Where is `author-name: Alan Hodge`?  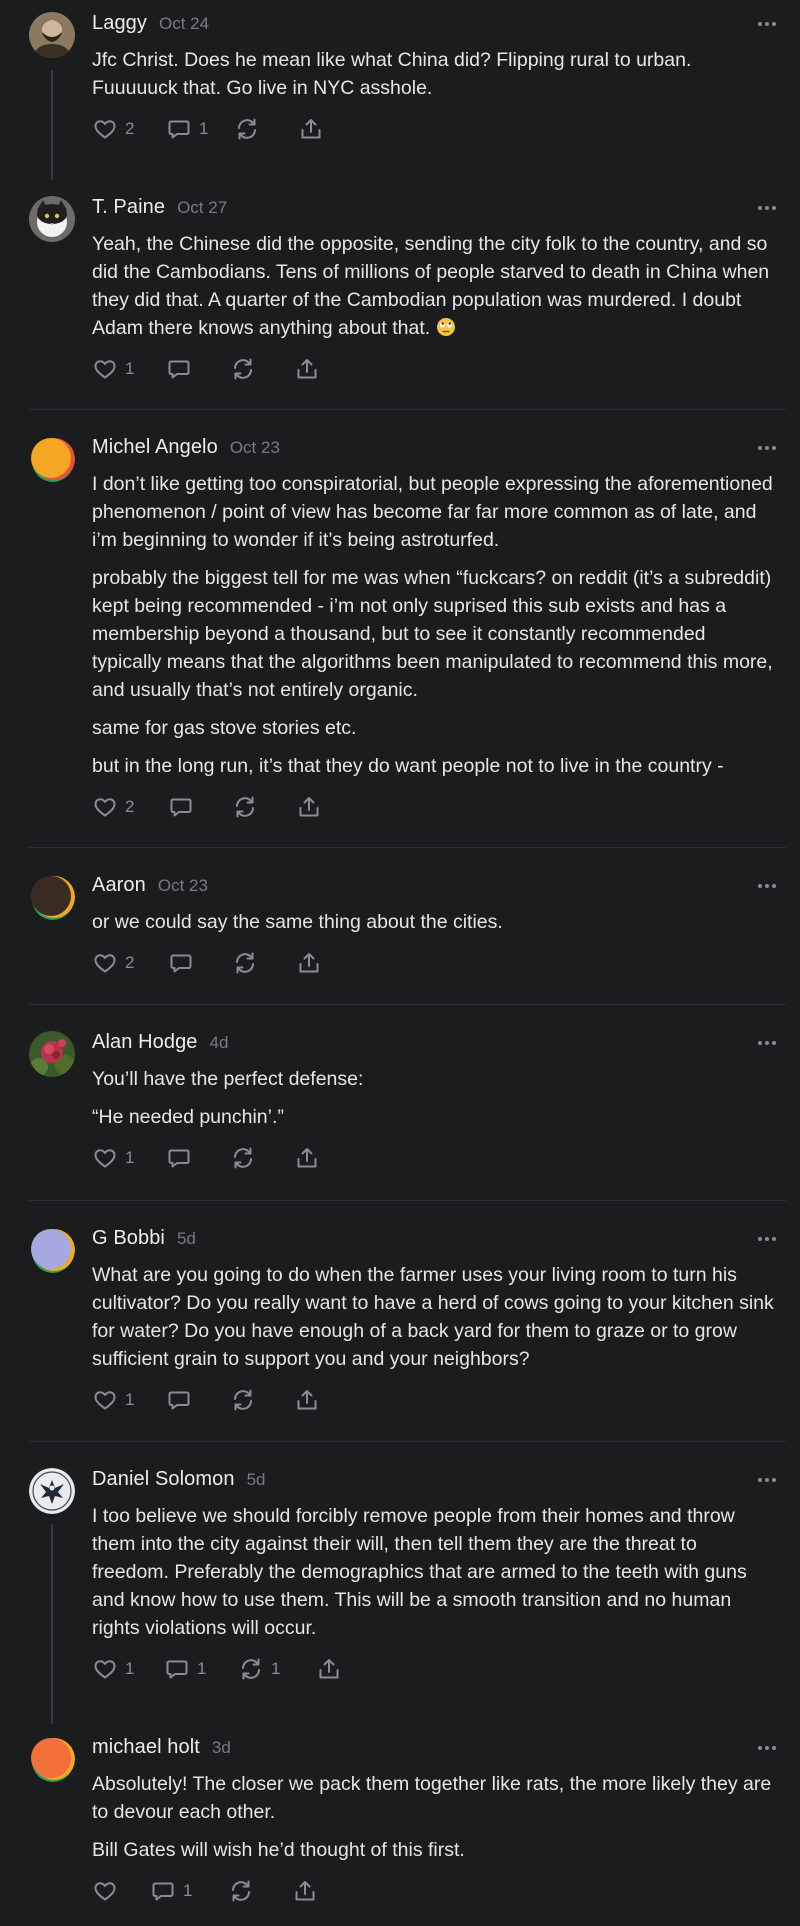 author-name: Alan Hodge is located at coordinates (145, 1042).